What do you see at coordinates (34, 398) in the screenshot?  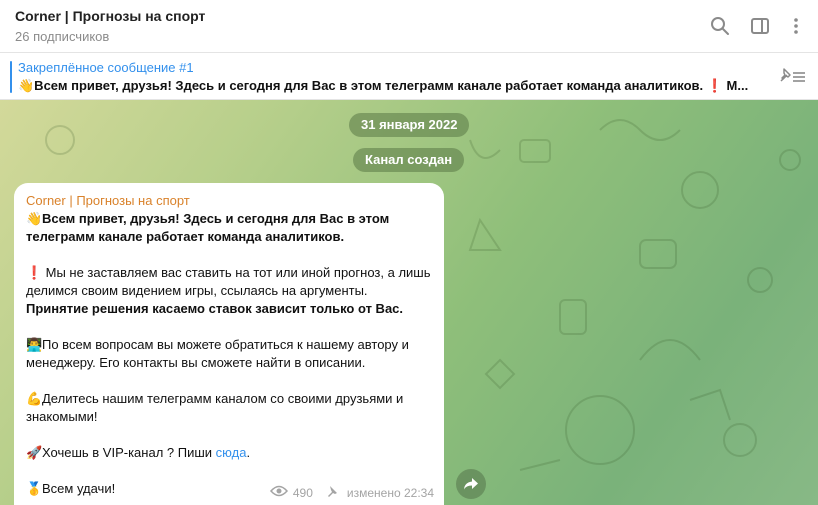 I see `flexed-biceps-emoji: 💪` at bounding box center [34, 398].